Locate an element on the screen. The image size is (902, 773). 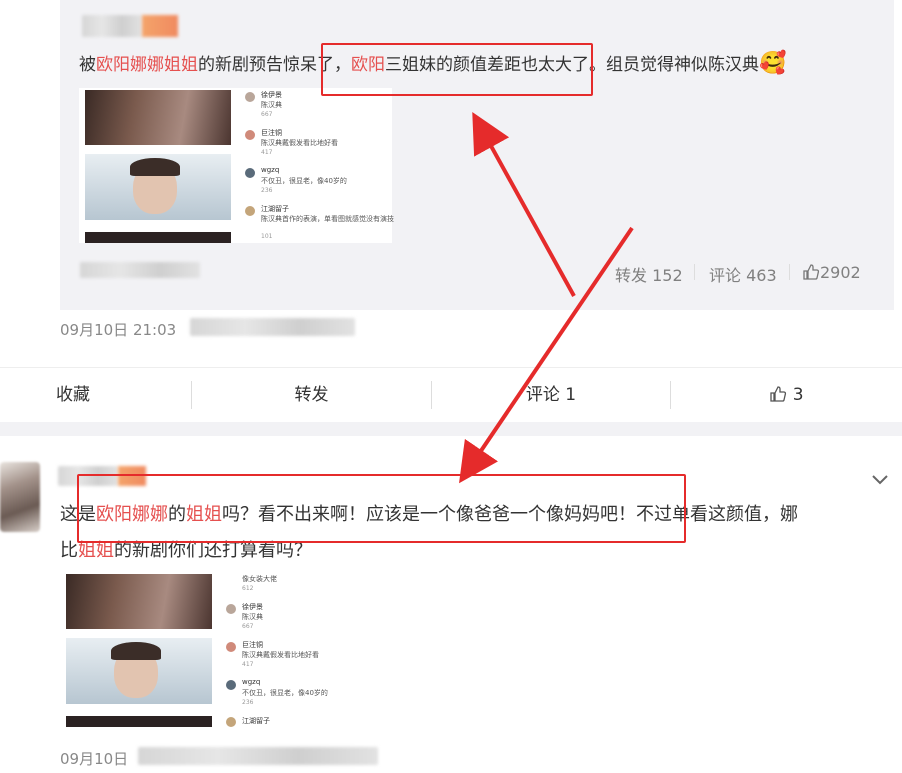
arrow-down is located at coordinates (546, 355).